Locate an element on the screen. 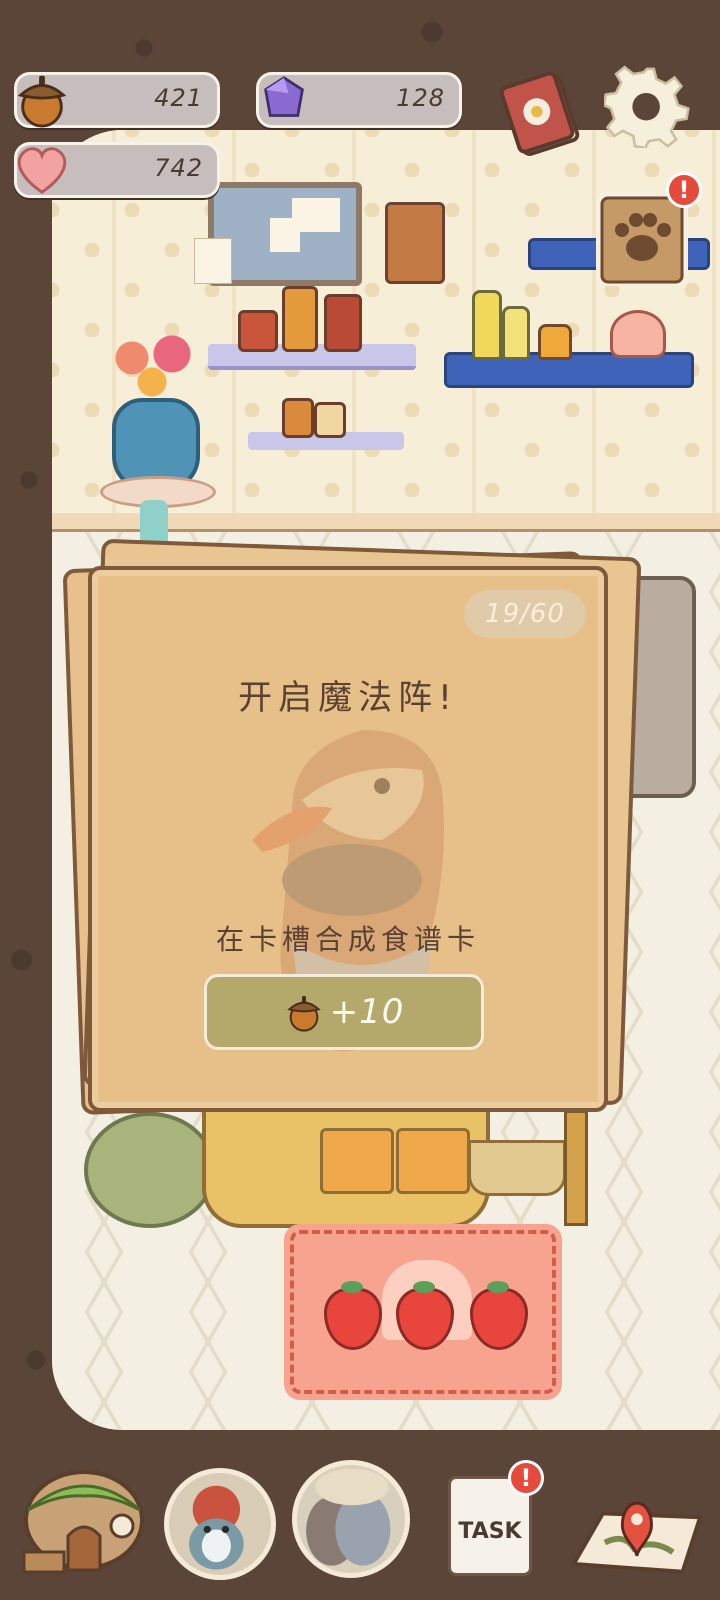  paw-note-button: ! is located at coordinates (647, 231).